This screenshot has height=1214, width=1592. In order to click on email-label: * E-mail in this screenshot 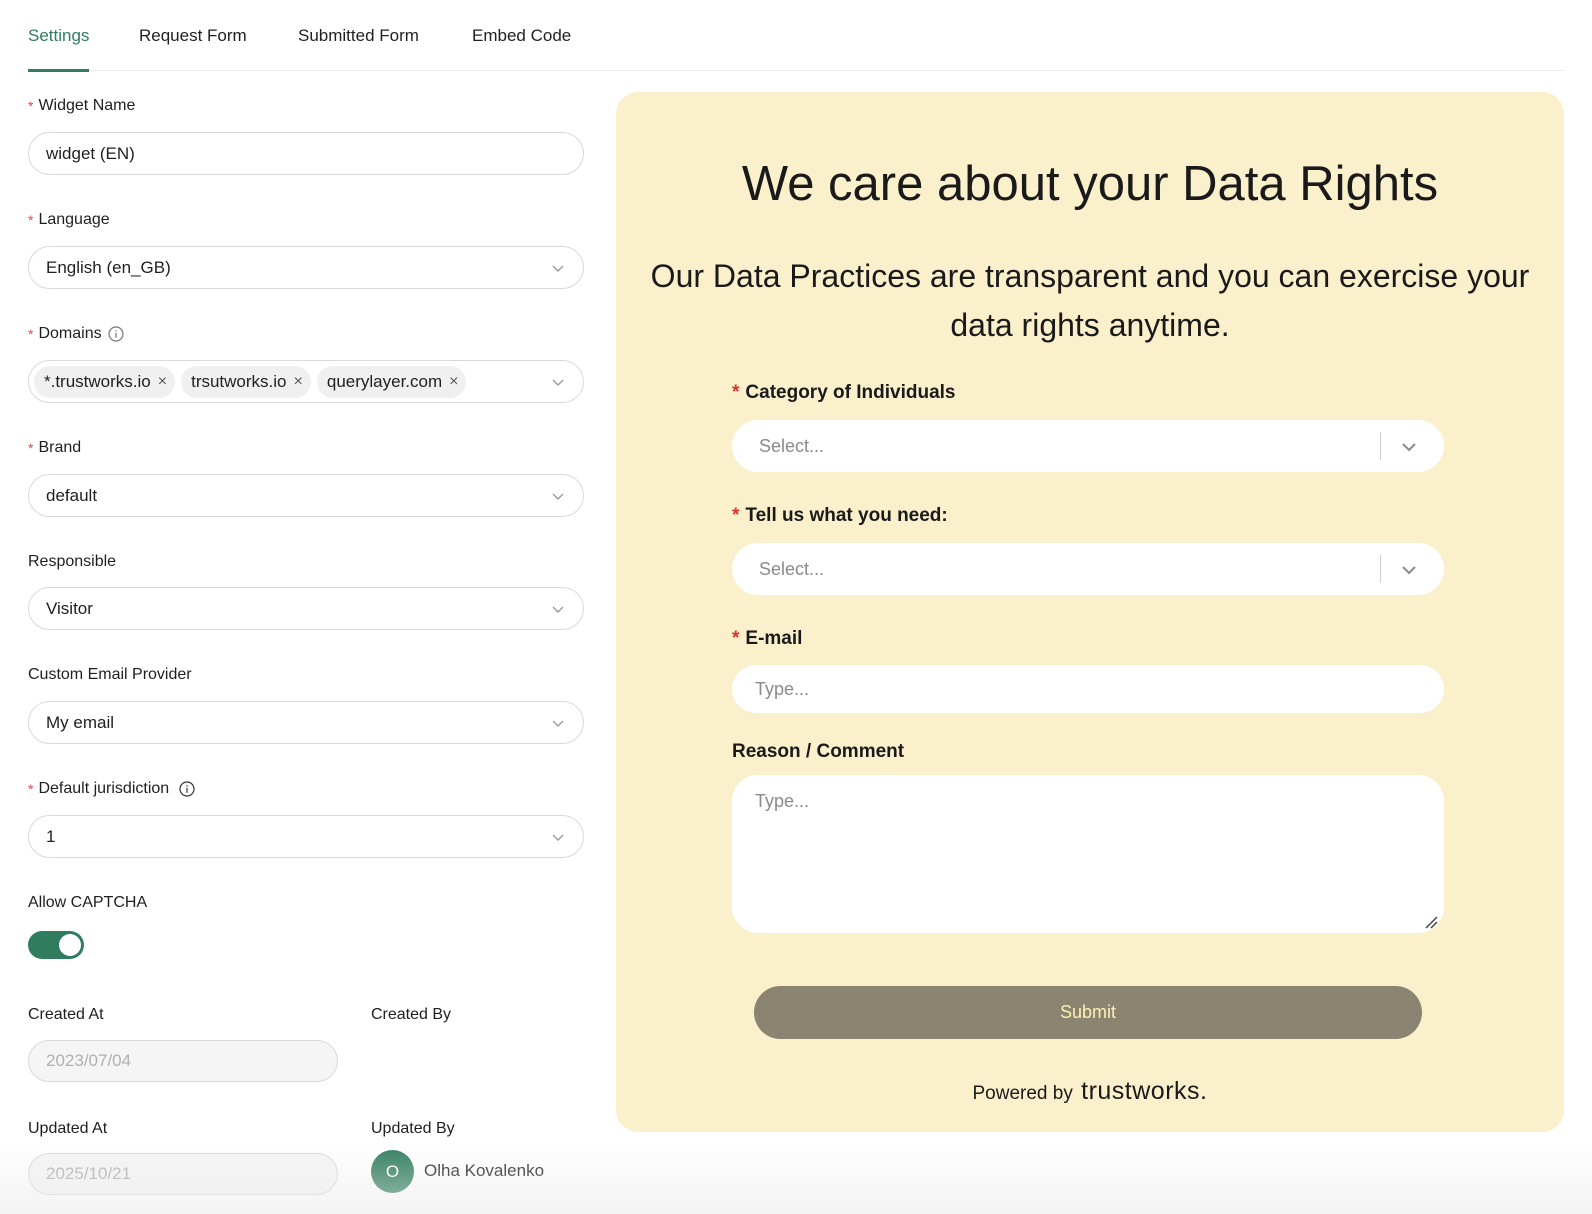, I will do `click(767, 639)`.